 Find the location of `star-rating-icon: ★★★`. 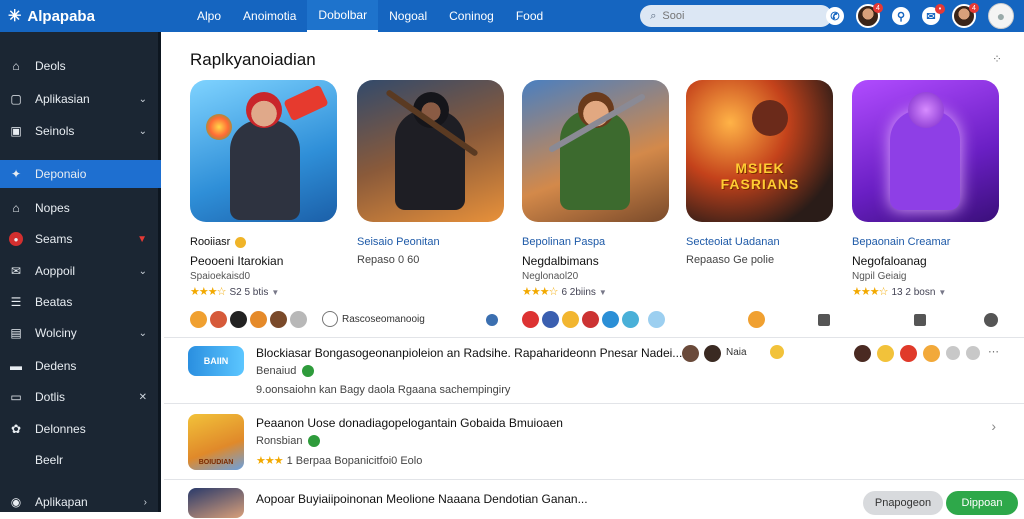

star-rating-icon: ★★★ is located at coordinates (270, 461).